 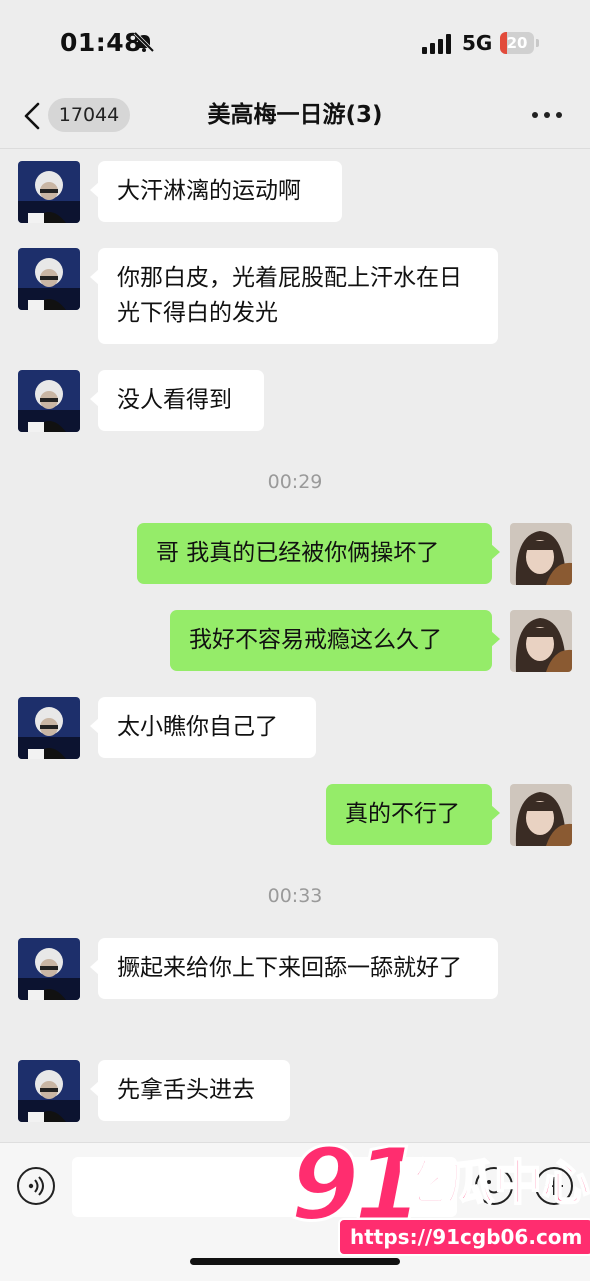 What do you see at coordinates (216, 191) in the screenshot?
I see `message-bubble: 大汗淋漓的运动啊` at bounding box center [216, 191].